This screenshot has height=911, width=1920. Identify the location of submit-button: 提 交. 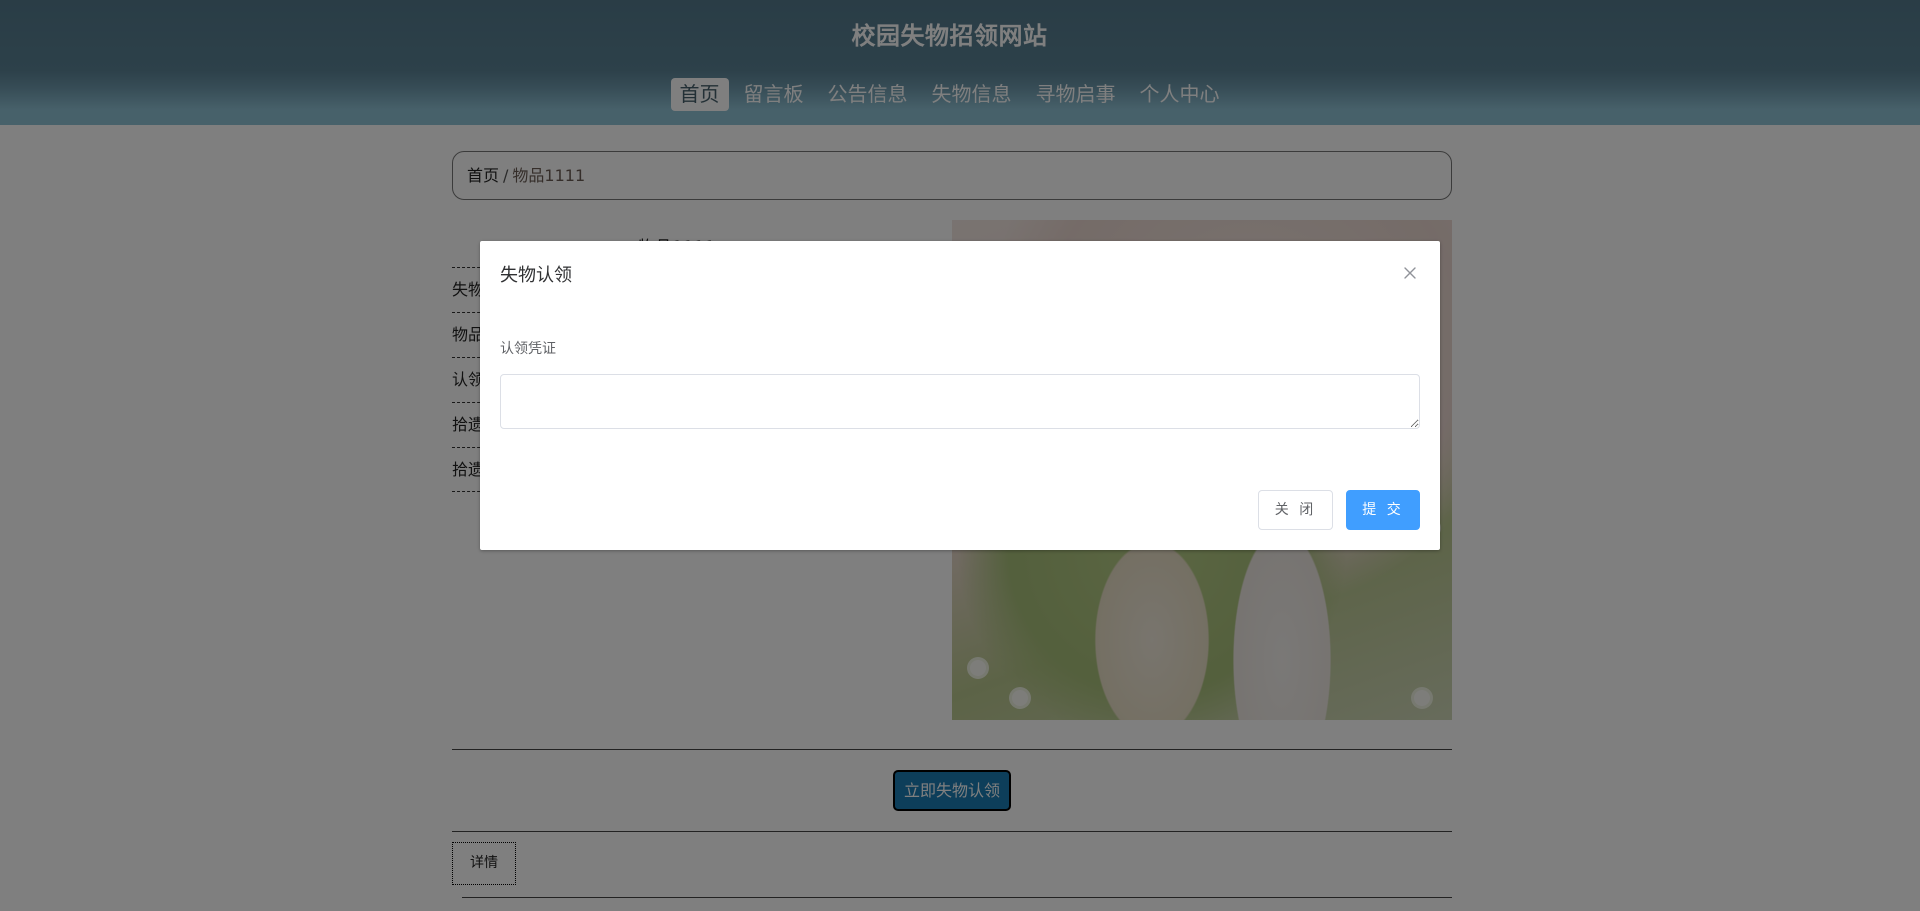
(1383, 510).